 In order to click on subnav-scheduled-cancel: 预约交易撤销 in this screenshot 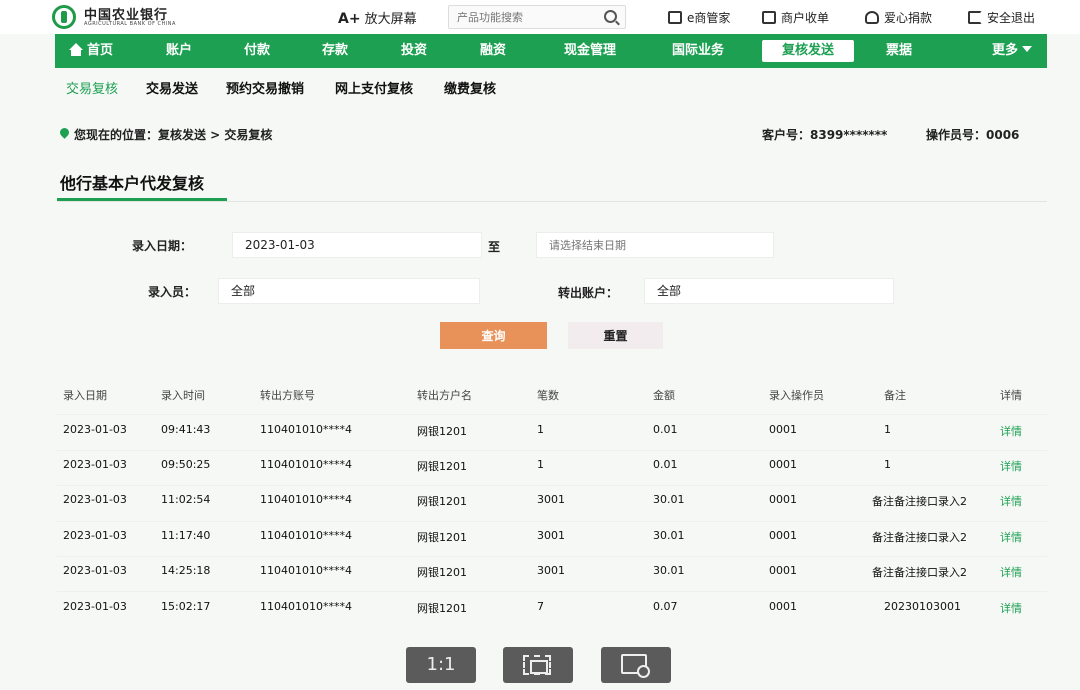, I will do `click(265, 87)`.